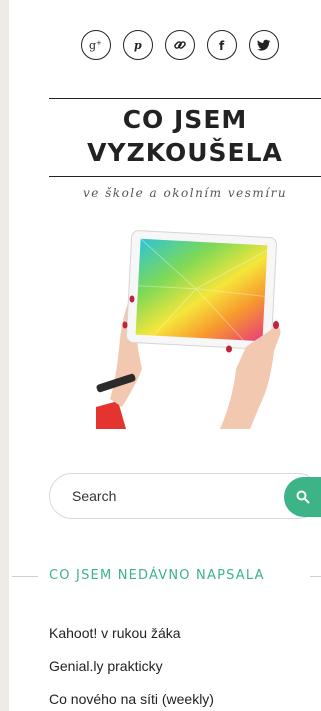 The height and width of the screenshot is (711, 321). Describe the element at coordinates (25, 576) in the screenshot. I see `heading-rule-left` at that location.